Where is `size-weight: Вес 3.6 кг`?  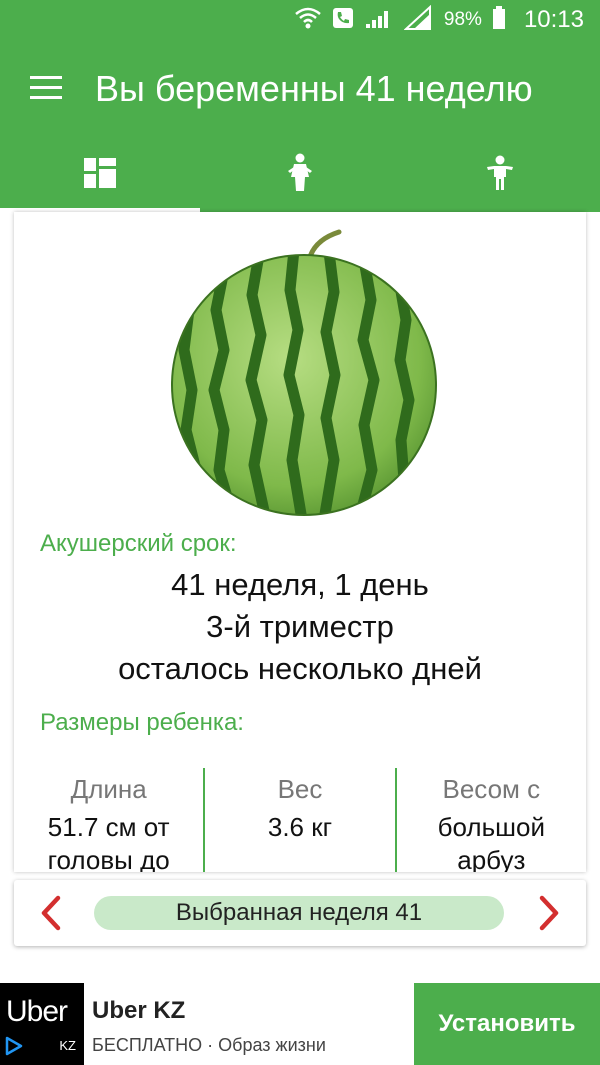 size-weight: Вес 3.6 кг is located at coordinates (298, 820).